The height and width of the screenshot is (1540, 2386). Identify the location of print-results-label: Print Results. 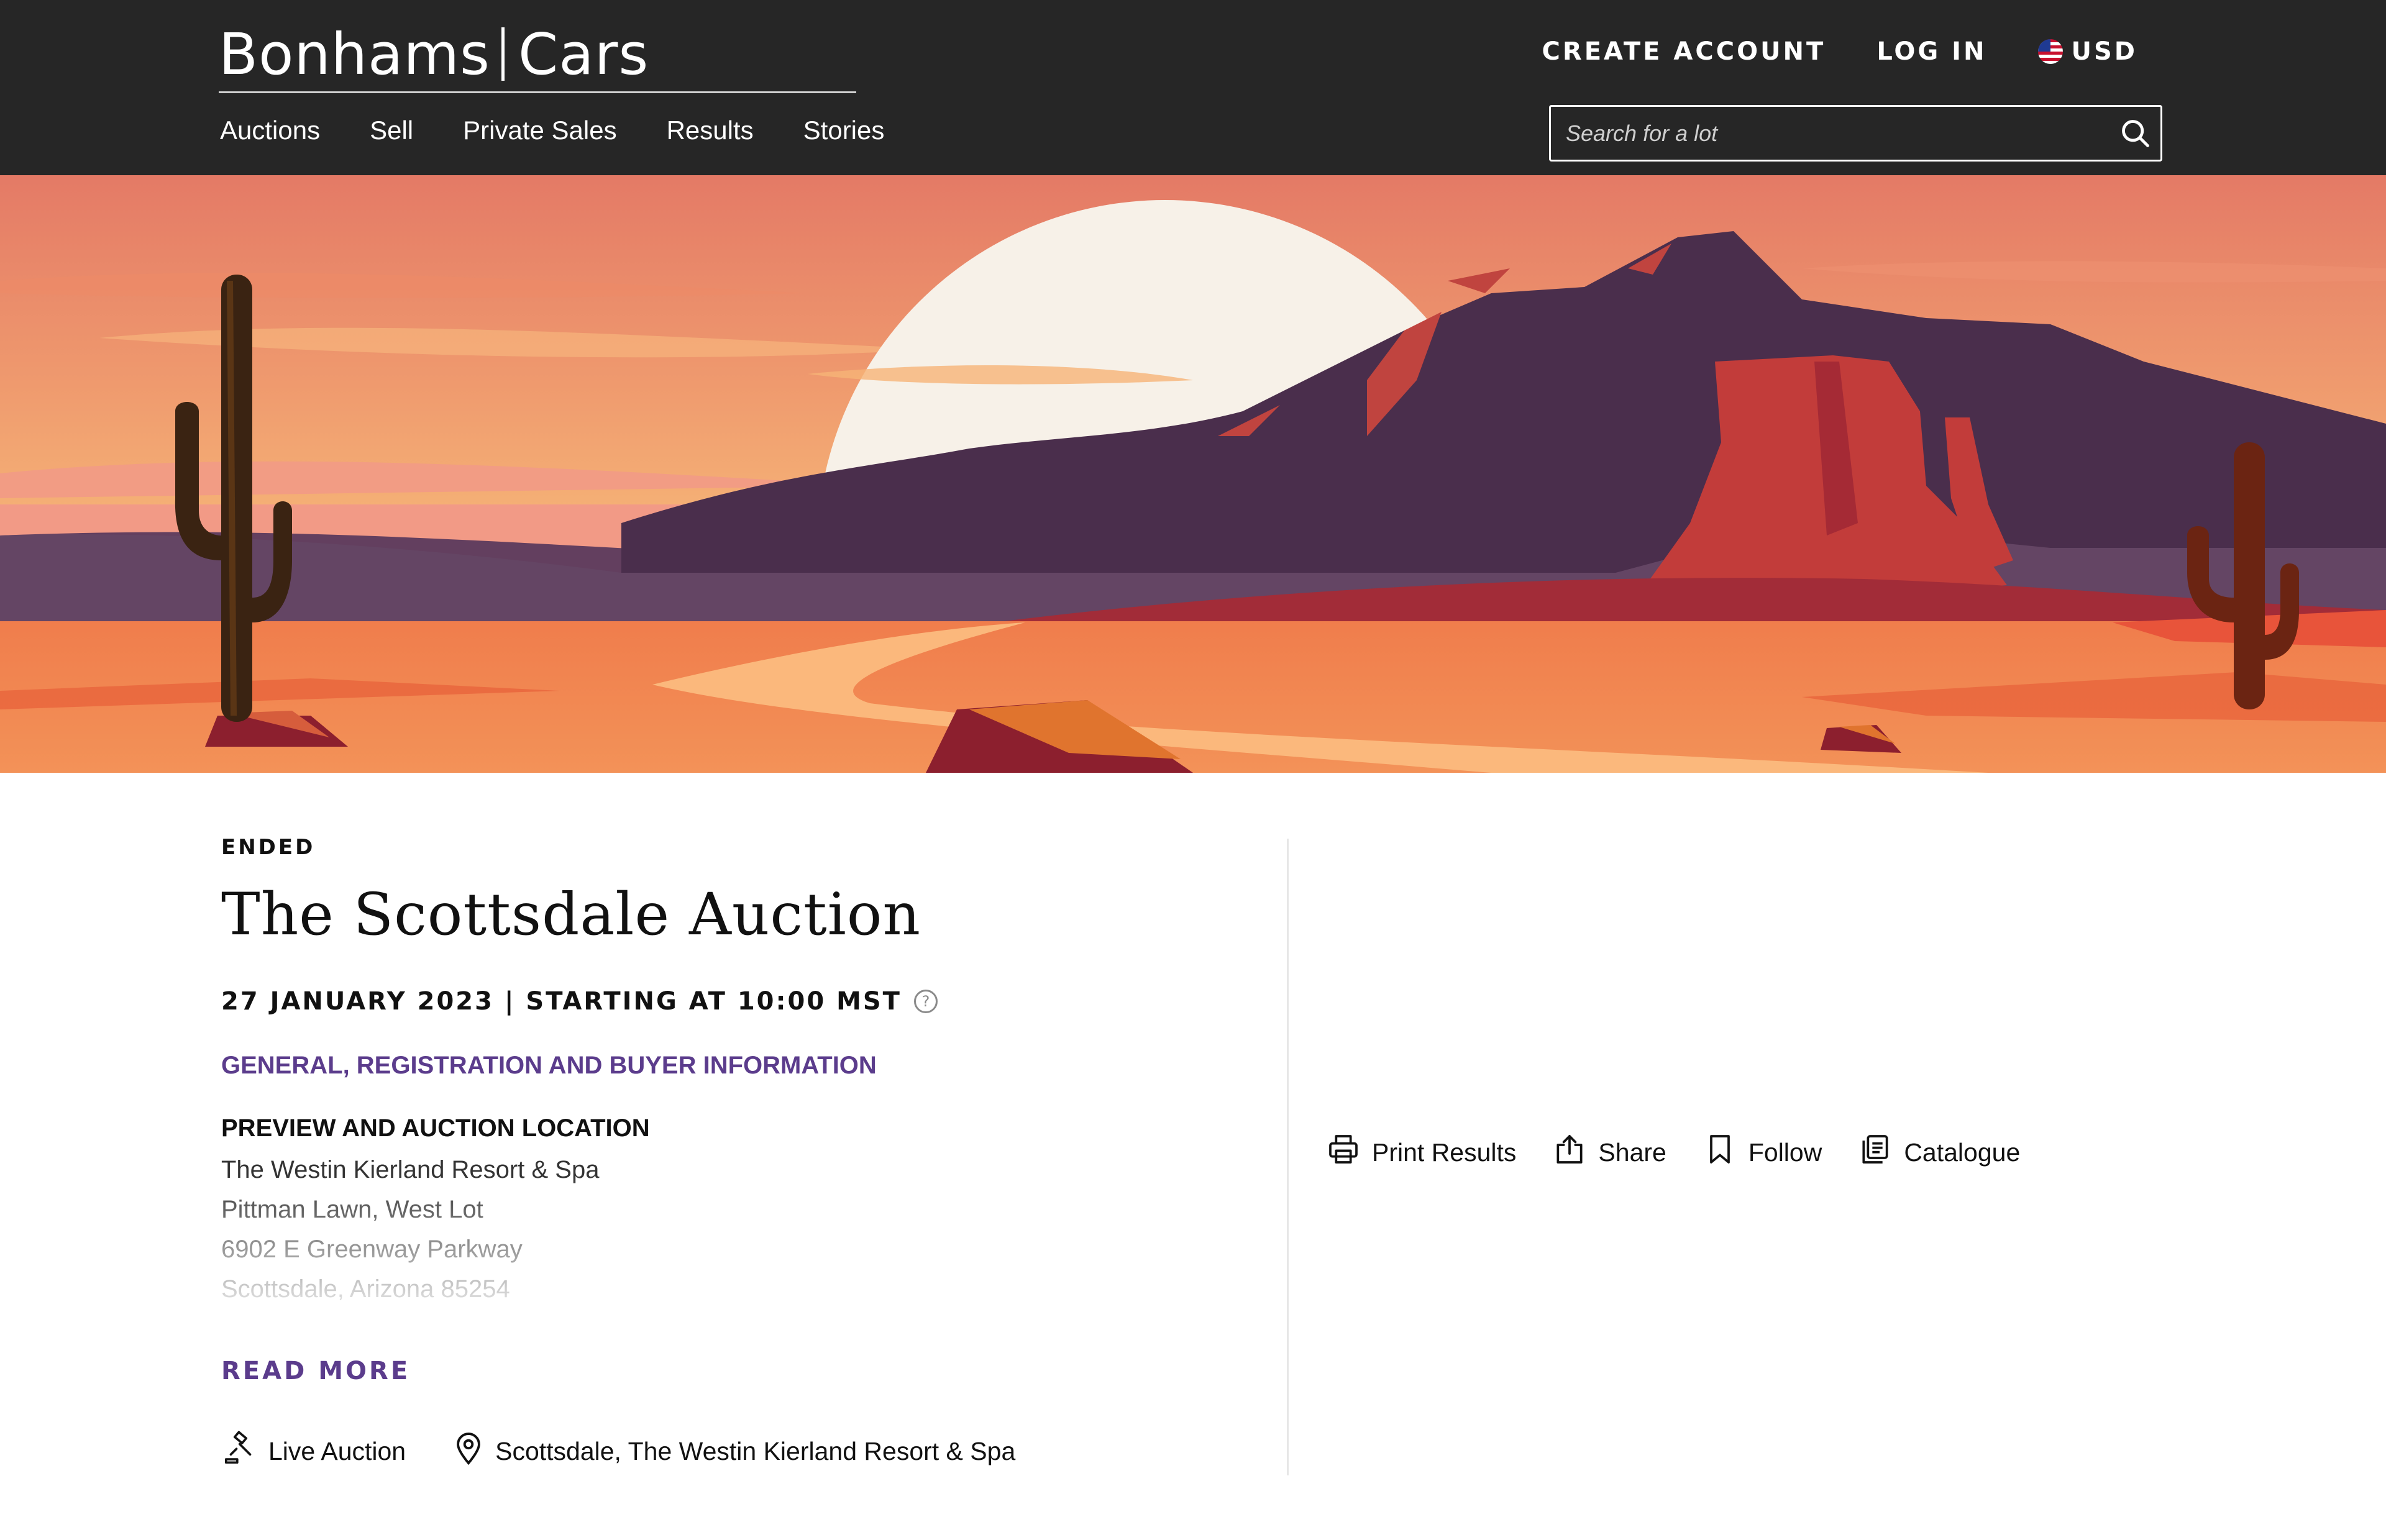
(1444, 1152).